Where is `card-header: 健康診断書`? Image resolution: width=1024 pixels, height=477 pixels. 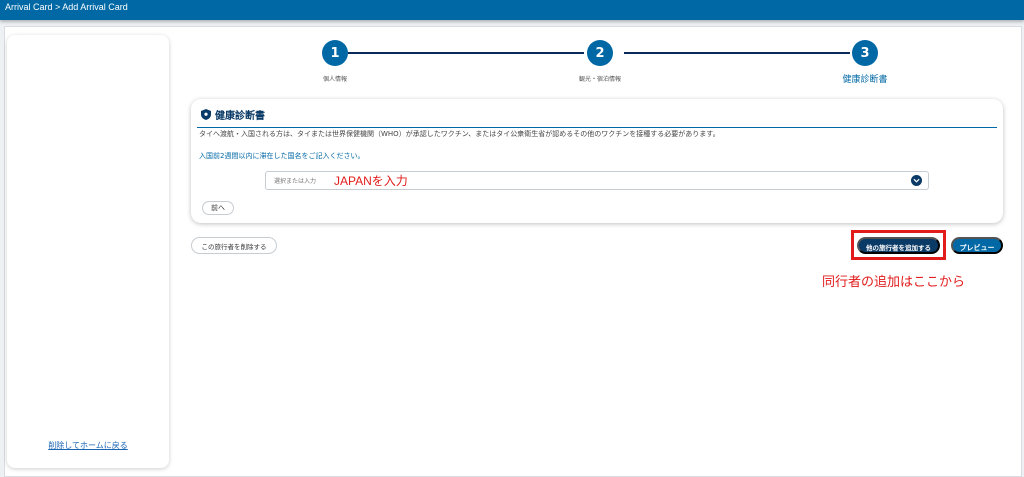
card-header: 健康診断書 is located at coordinates (233, 114).